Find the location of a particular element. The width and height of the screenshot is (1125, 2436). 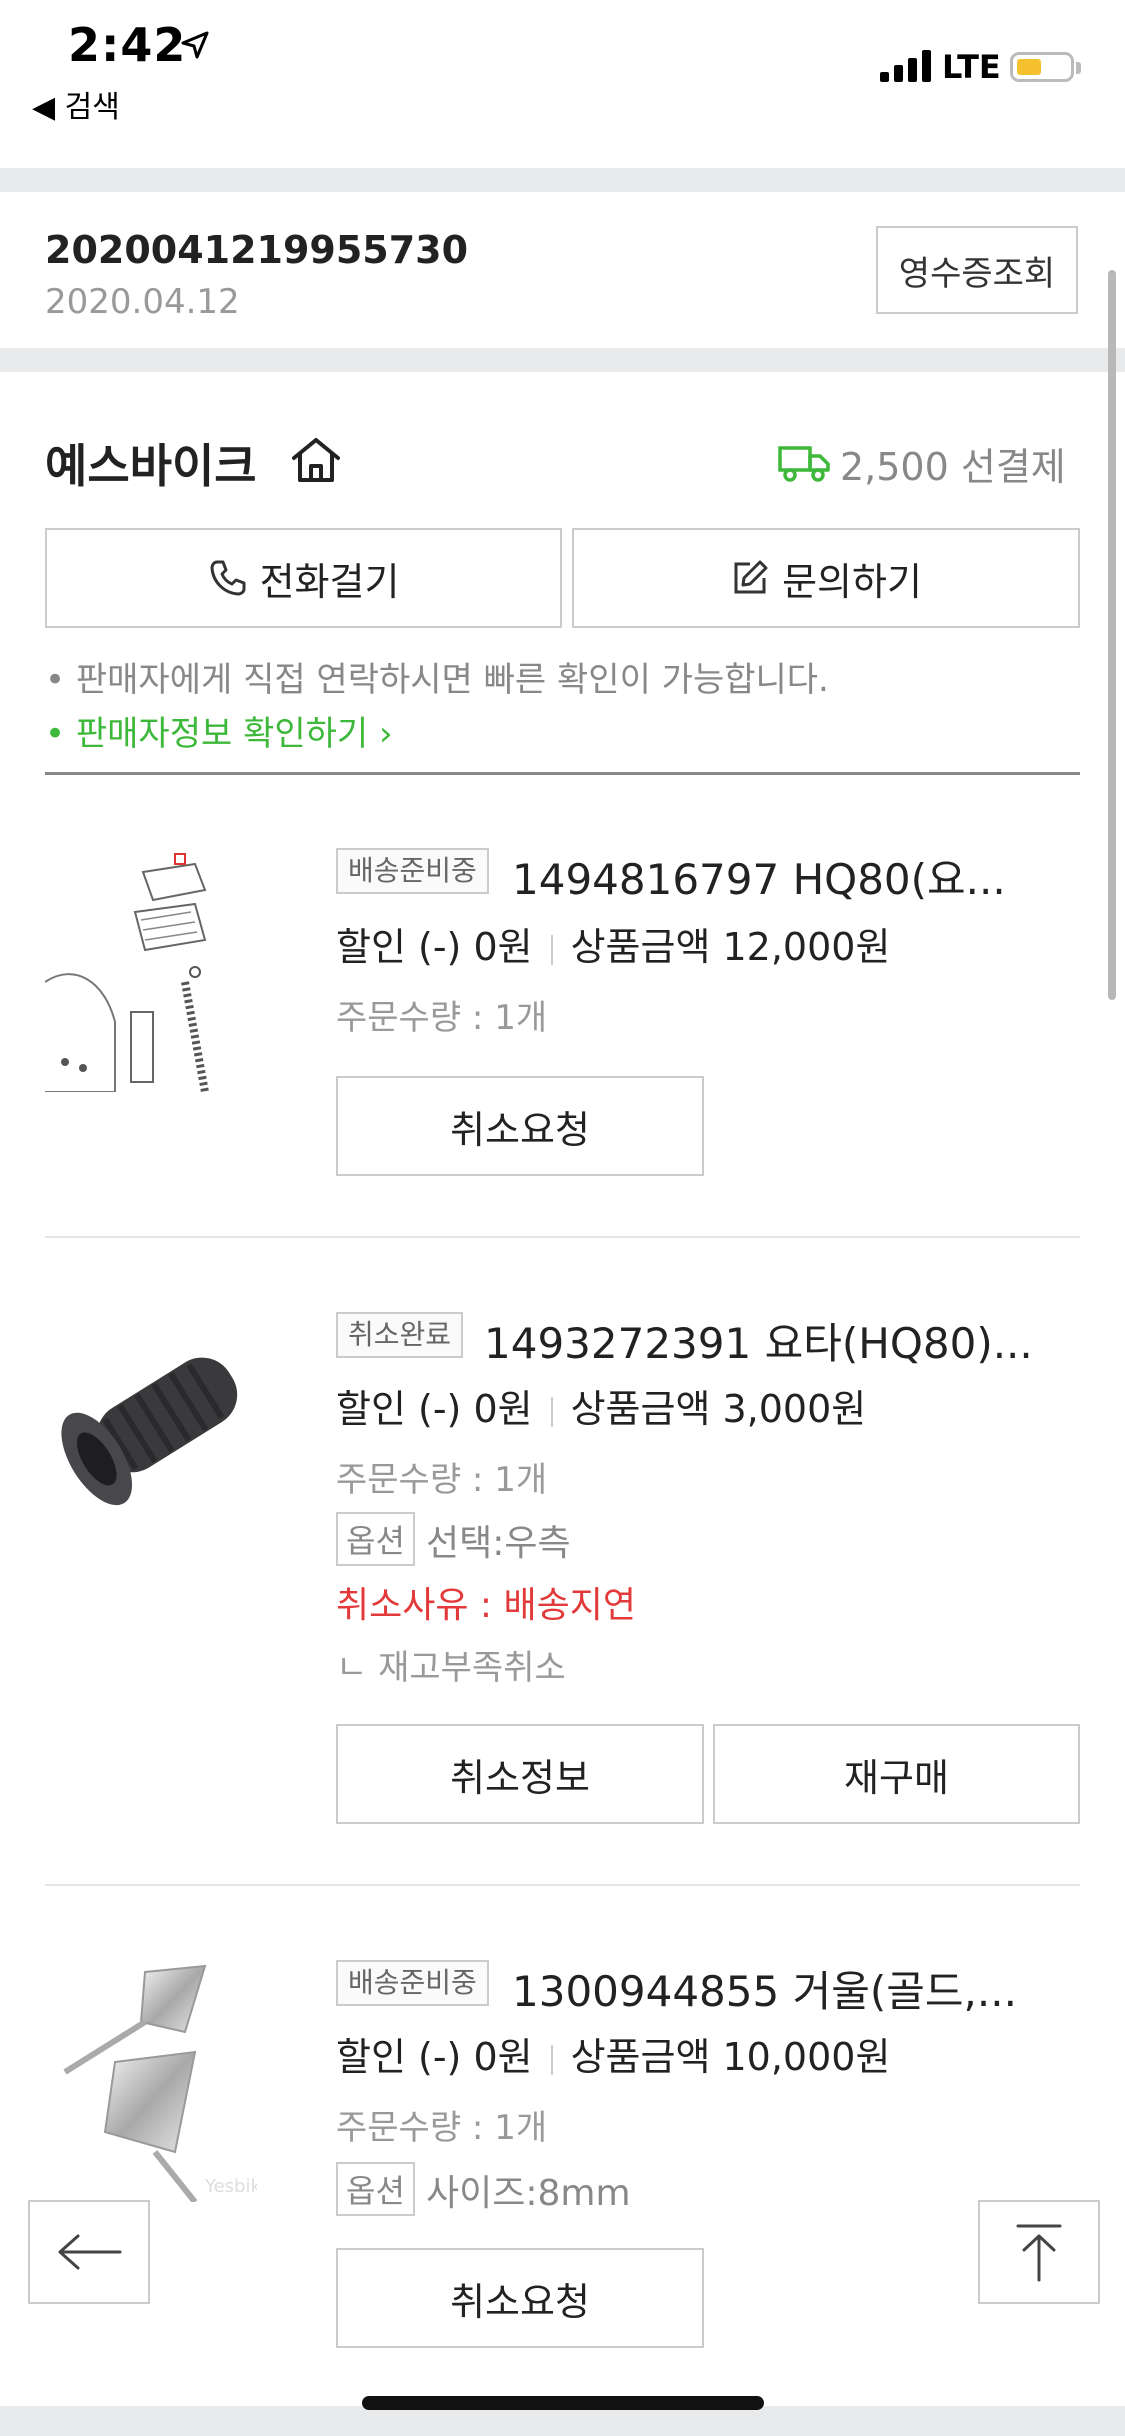

location-arrow-icon is located at coordinates (195, 45).